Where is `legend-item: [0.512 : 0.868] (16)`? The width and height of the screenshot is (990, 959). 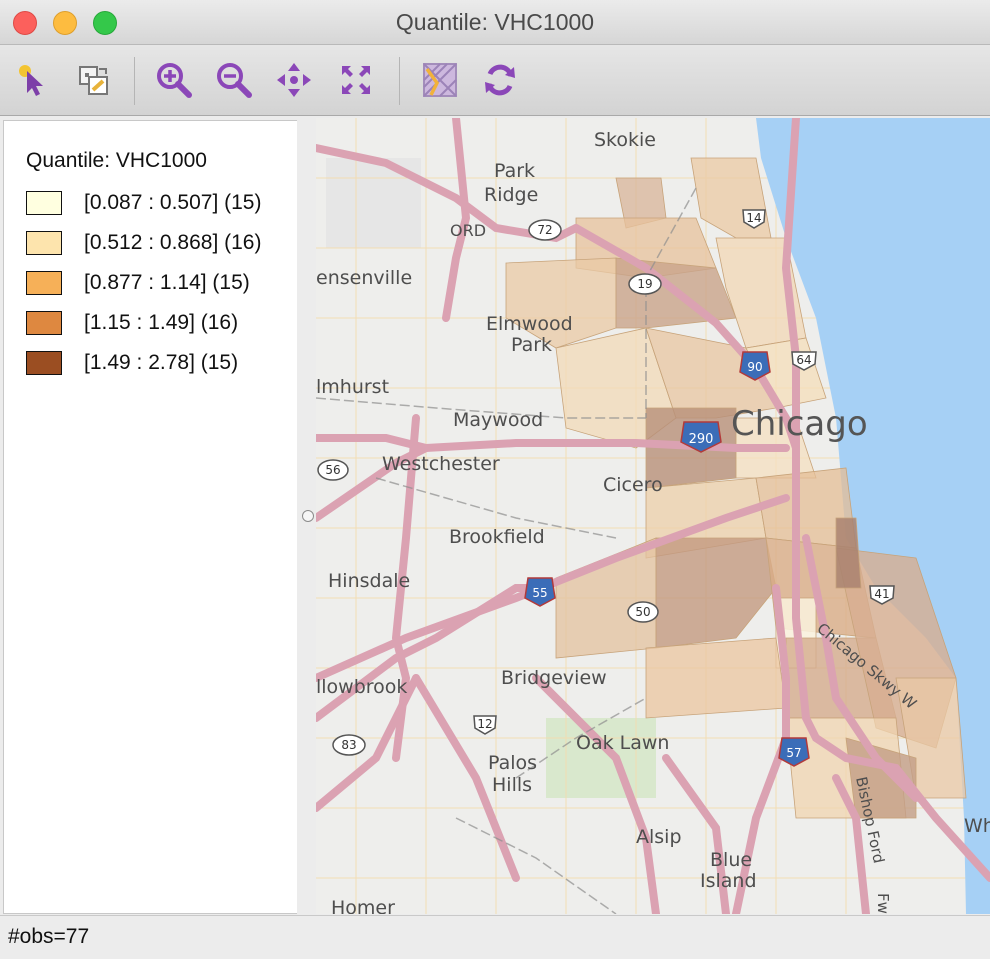
legend-item: [0.512 : 0.868] (16) is located at coordinates (143, 243).